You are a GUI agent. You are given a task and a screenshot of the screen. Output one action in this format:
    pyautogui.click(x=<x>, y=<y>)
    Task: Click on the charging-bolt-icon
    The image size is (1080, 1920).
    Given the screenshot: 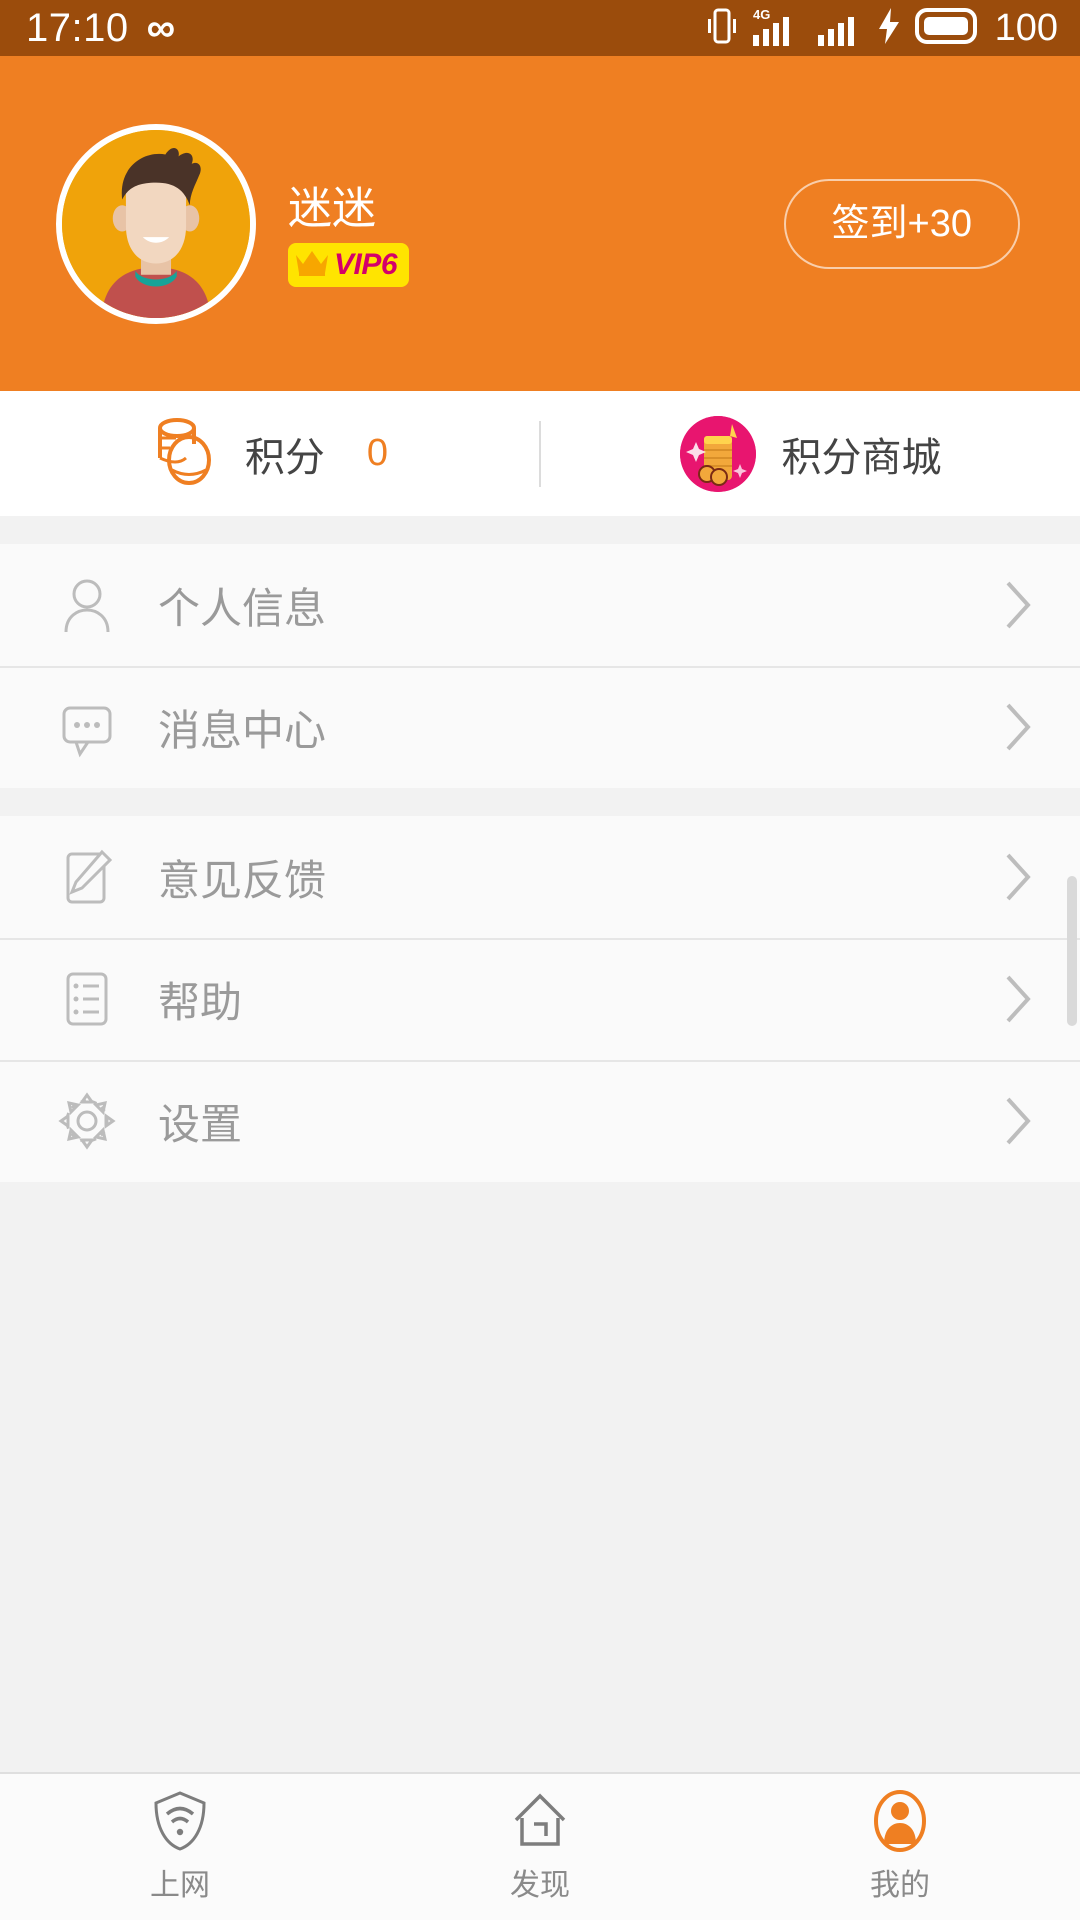 What is the action you would take?
    pyautogui.click(x=889, y=28)
    